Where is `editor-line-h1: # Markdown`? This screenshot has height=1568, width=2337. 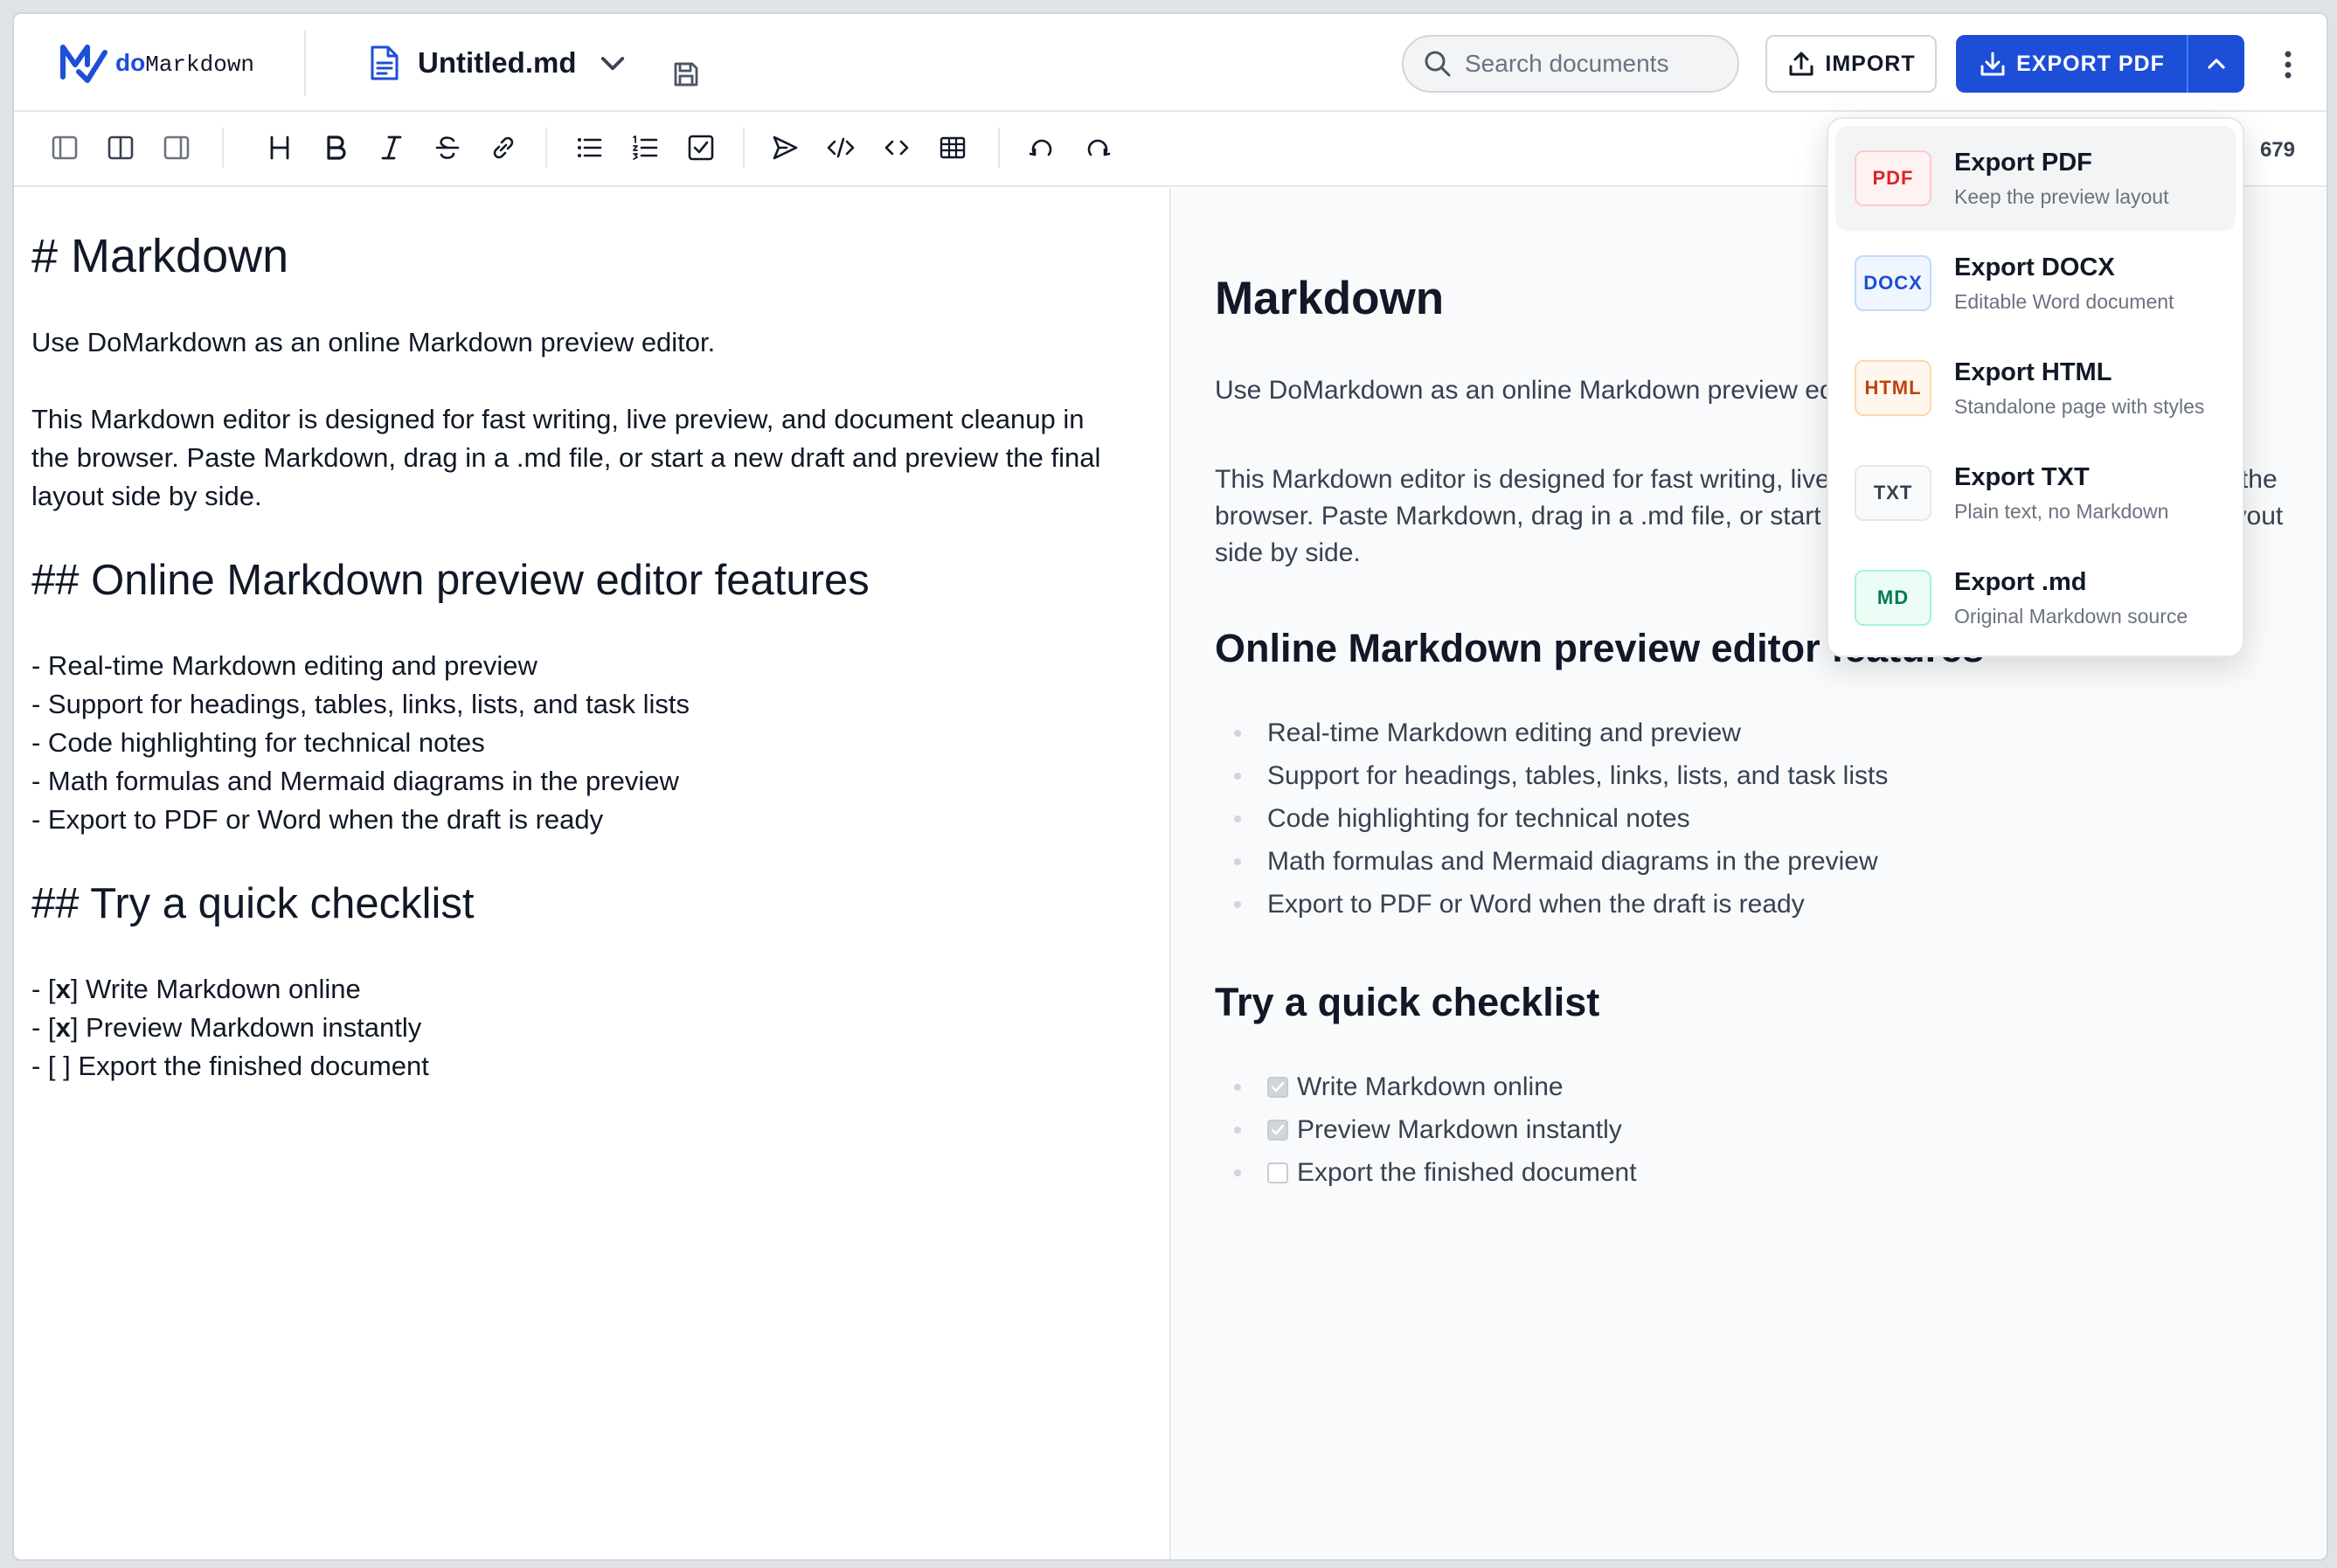
editor-line-h1: # Markdown is located at coordinates (160, 256).